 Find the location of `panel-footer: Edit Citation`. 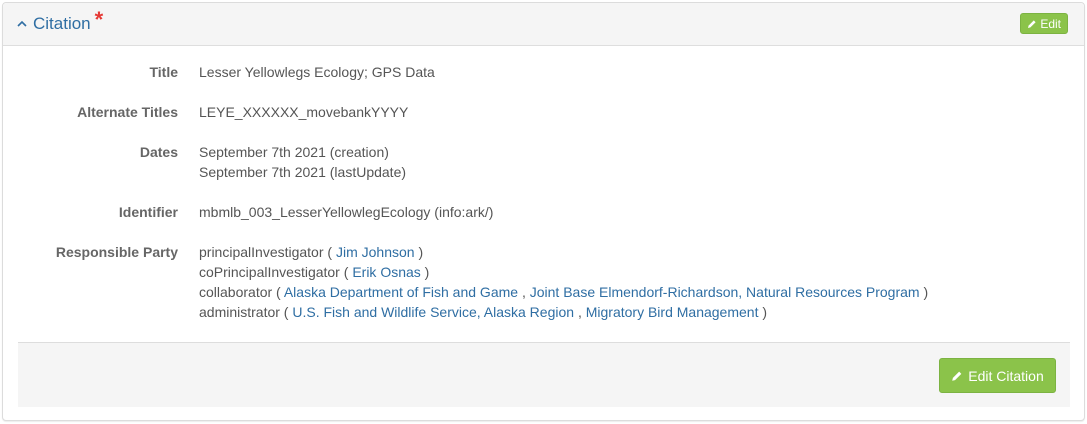

panel-footer: Edit Citation is located at coordinates (544, 374).